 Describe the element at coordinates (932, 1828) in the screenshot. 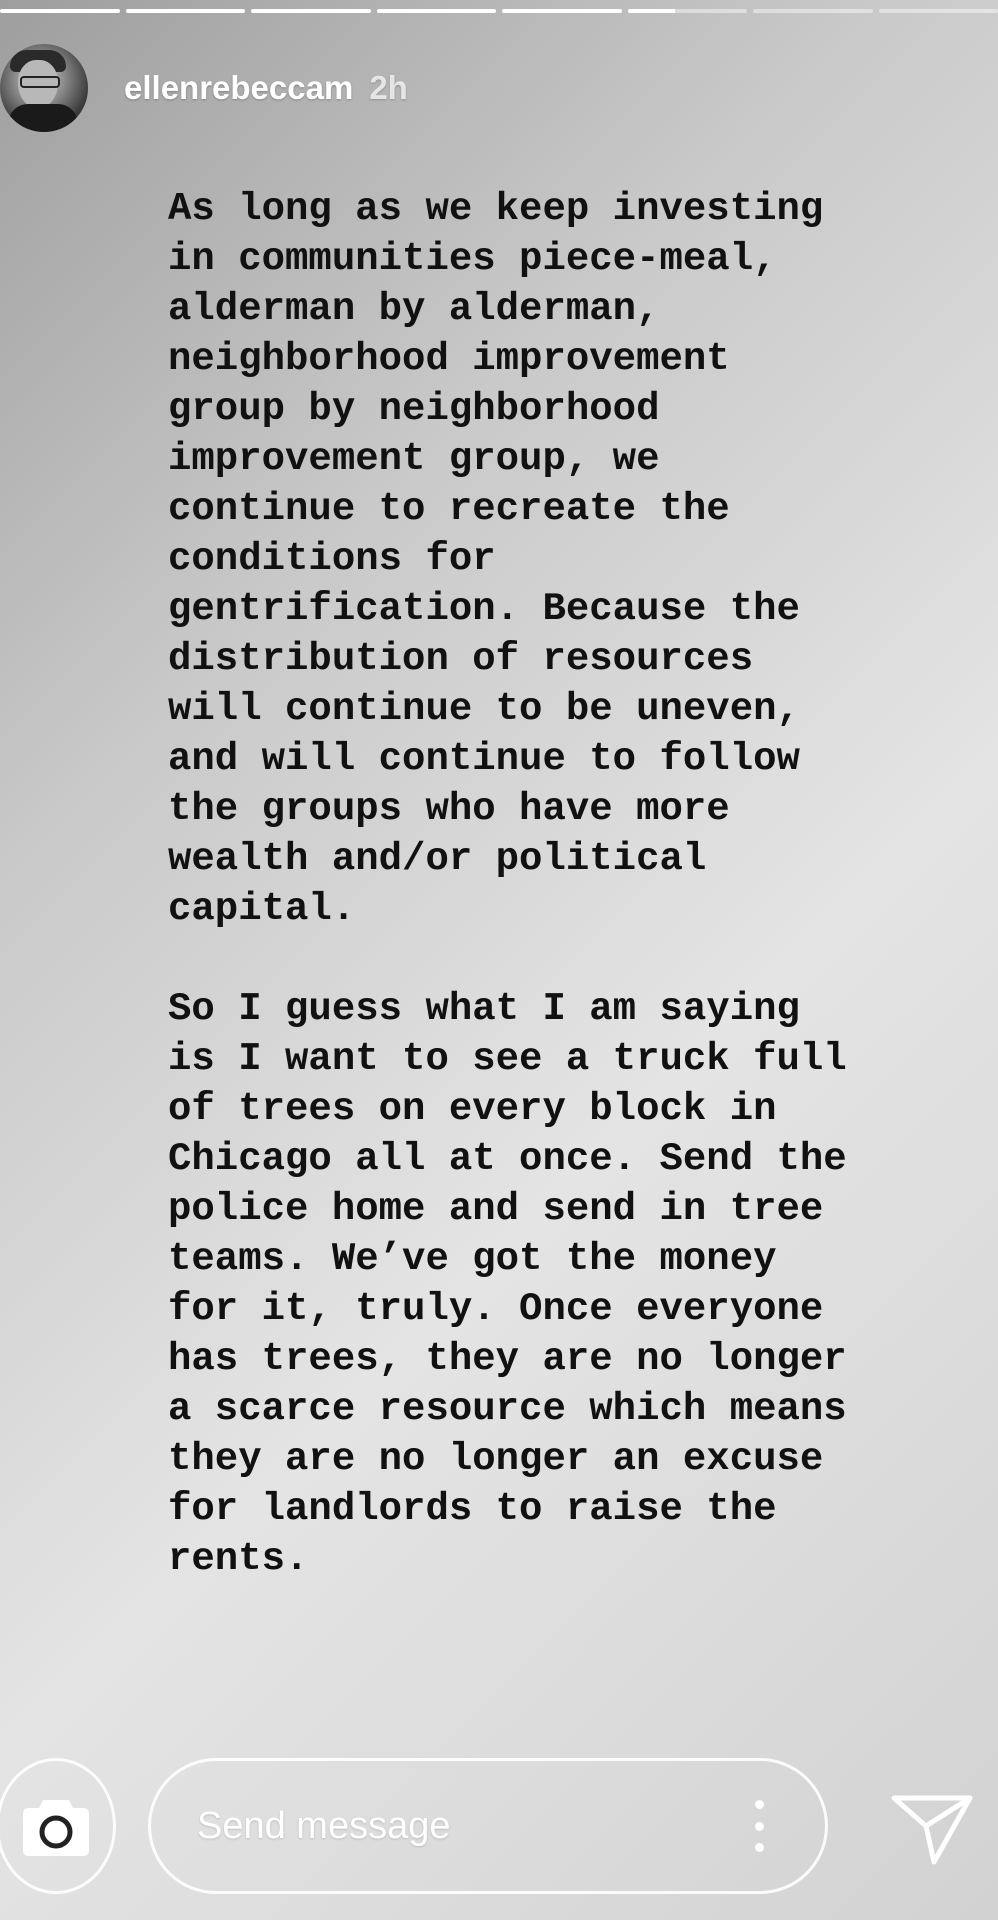

I see `send-paper-plane-icon` at that location.